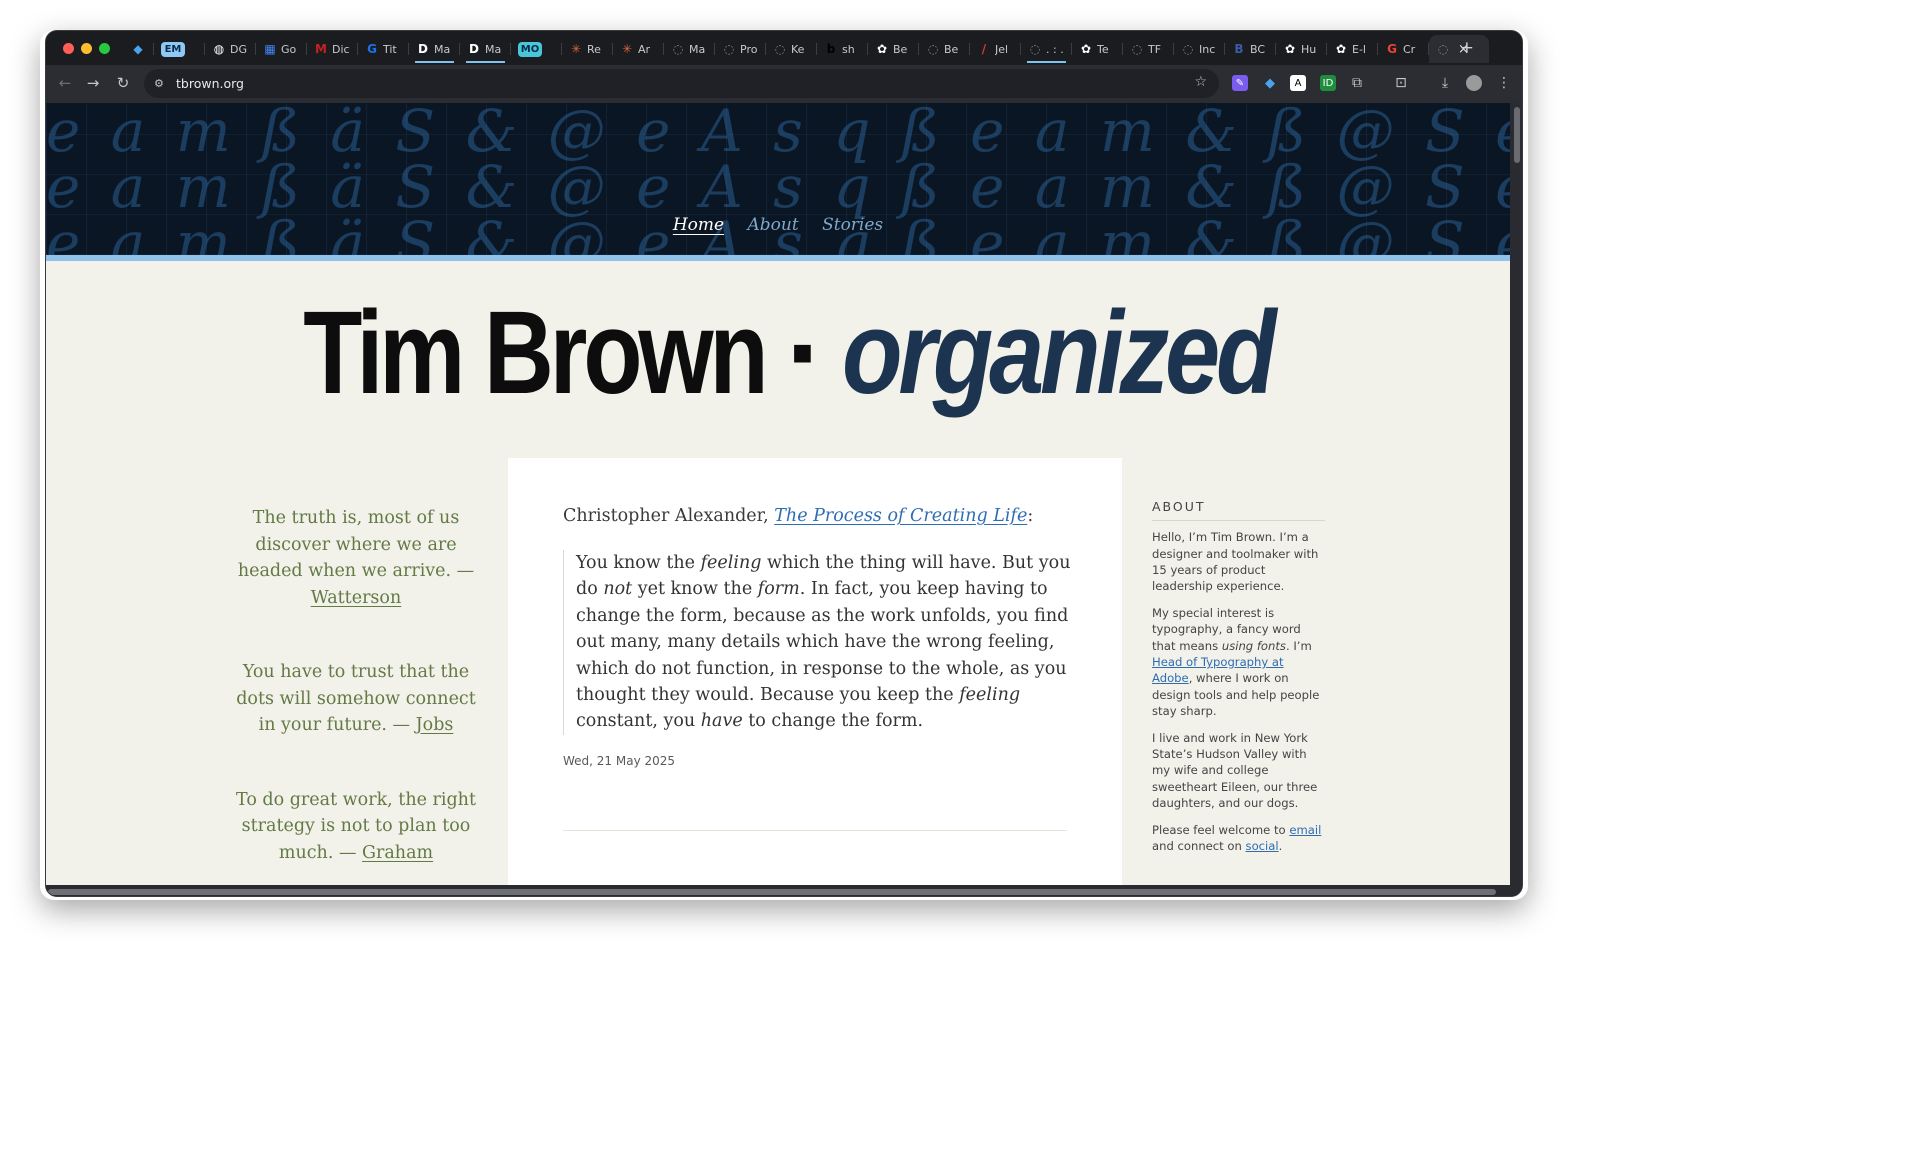  Describe the element at coordinates (383, 49) in the screenshot. I see `browser-tab: G Tit` at that location.